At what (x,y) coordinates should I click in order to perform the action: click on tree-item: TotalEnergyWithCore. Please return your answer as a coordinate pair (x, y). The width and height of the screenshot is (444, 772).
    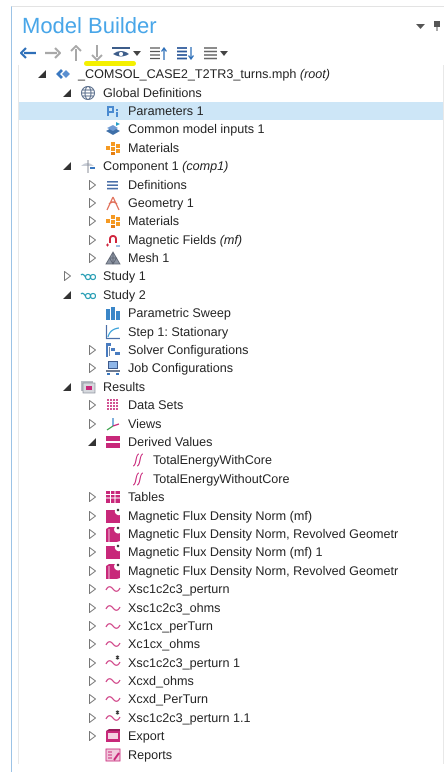
    Looking at the image, I should click on (231, 460).